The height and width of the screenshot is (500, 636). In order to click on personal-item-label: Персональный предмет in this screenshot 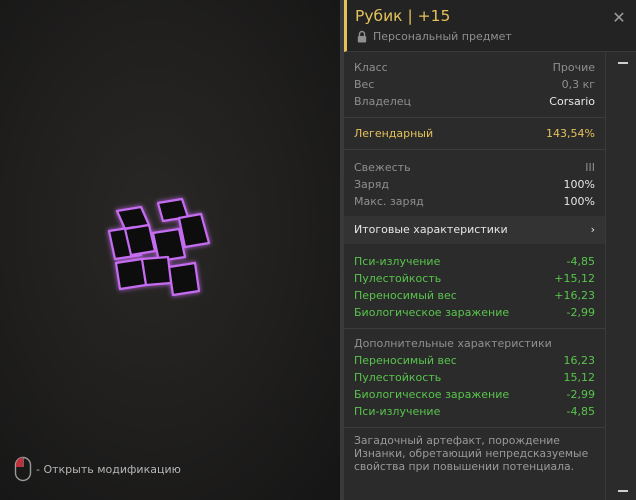, I will do `click(442, 36)`.